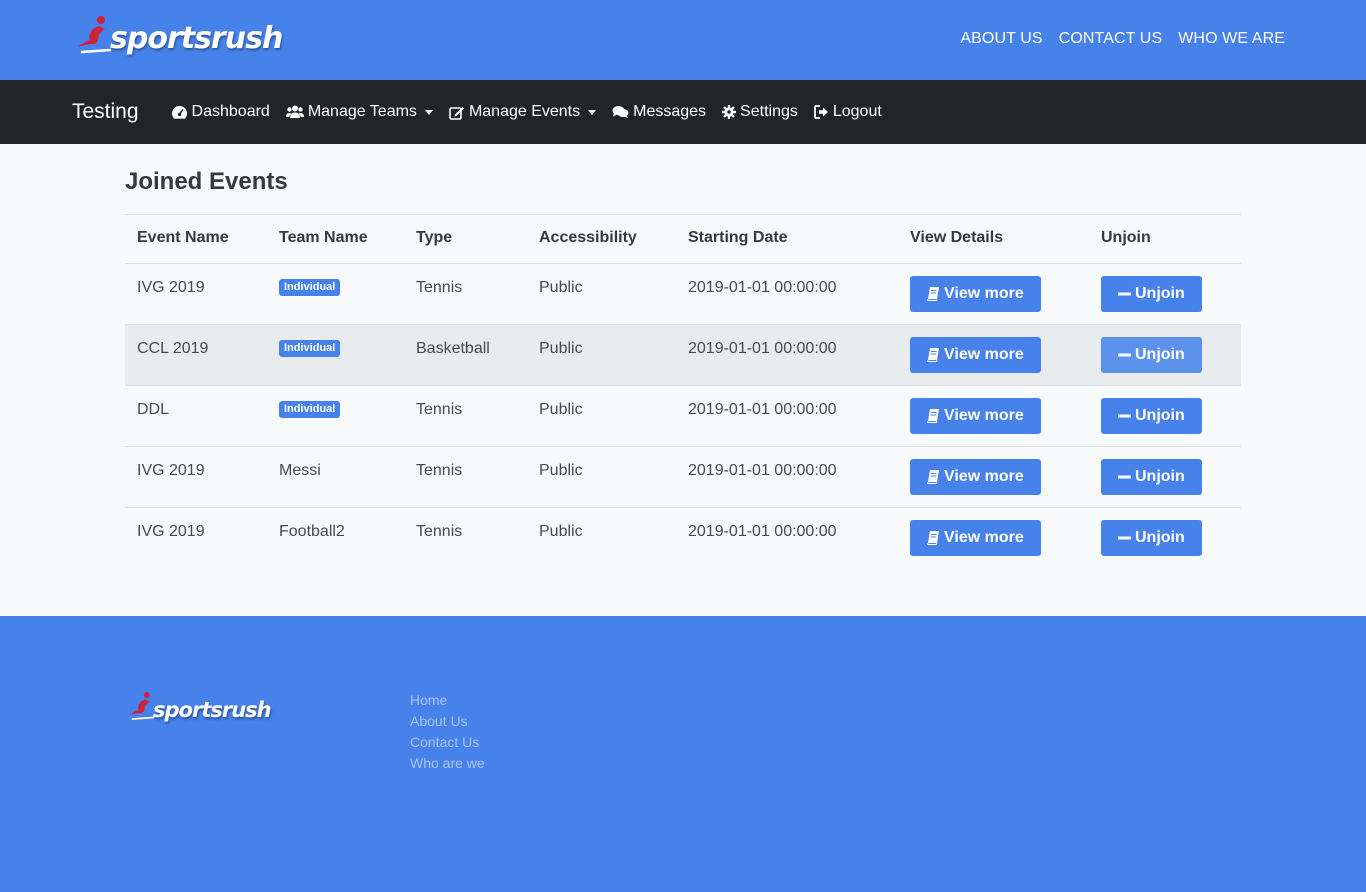 This screenshot has width=1366, height=892. Describe the element at coordinates (601, 239) in the screenshot. I see `column-header-accessibility: Accessibility` at that location.